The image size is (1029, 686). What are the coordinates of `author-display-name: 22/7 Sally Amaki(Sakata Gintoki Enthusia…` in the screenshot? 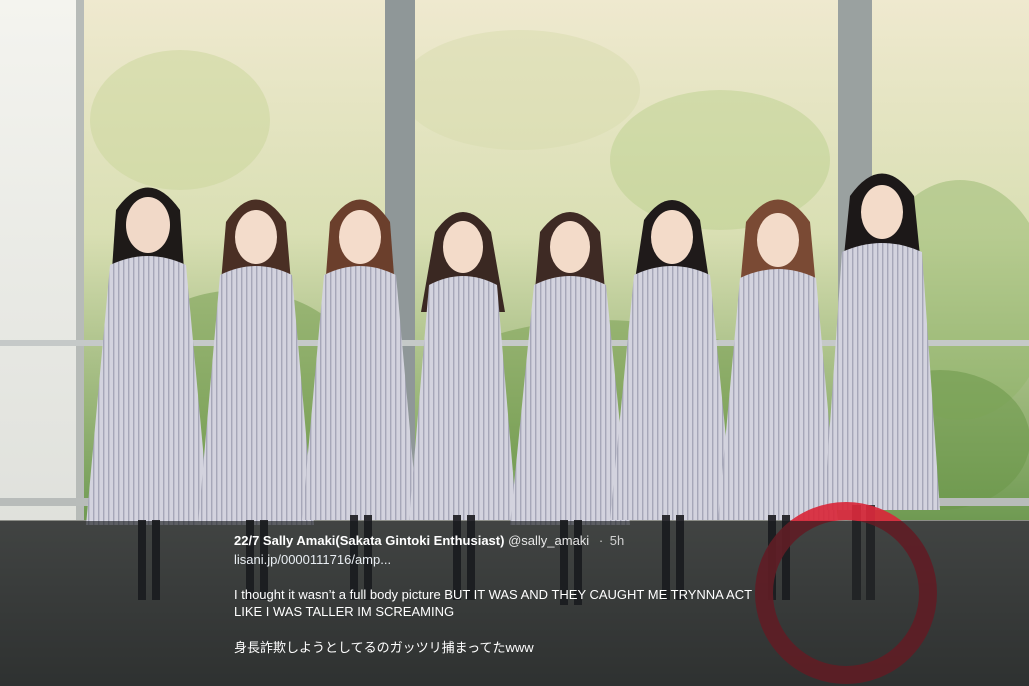 It's located at (369, 540).